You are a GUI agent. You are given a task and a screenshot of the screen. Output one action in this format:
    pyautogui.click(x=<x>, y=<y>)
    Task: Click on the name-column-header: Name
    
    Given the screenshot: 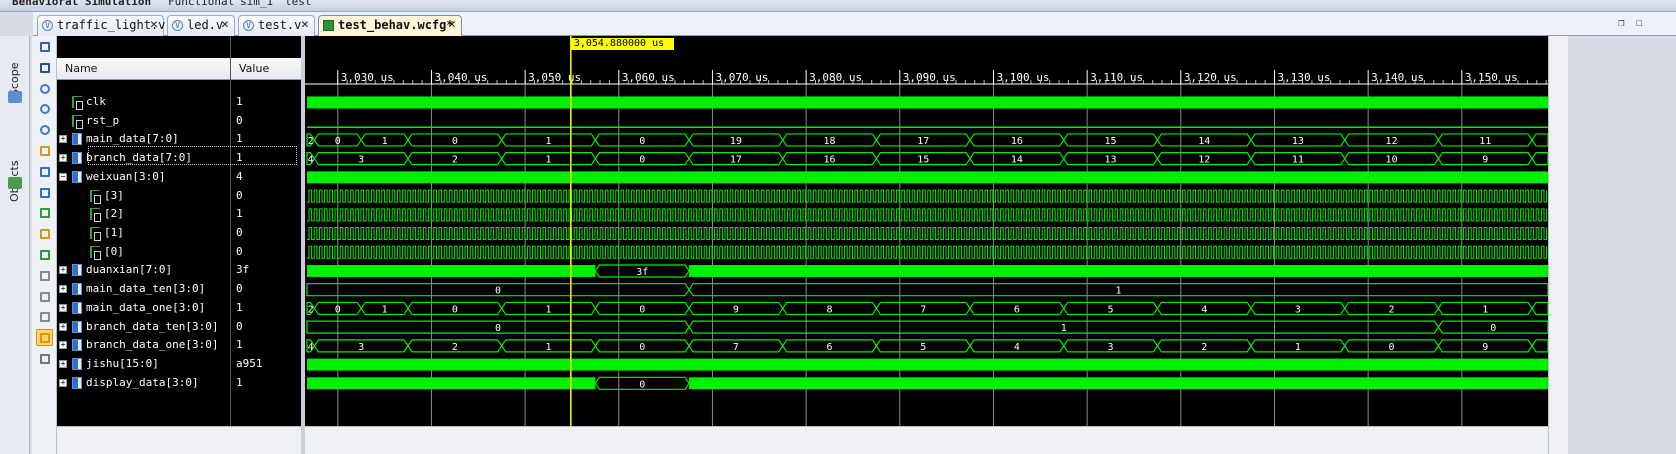 What is the action you would take?
    pyautogui.click(x=143, y=69)
    